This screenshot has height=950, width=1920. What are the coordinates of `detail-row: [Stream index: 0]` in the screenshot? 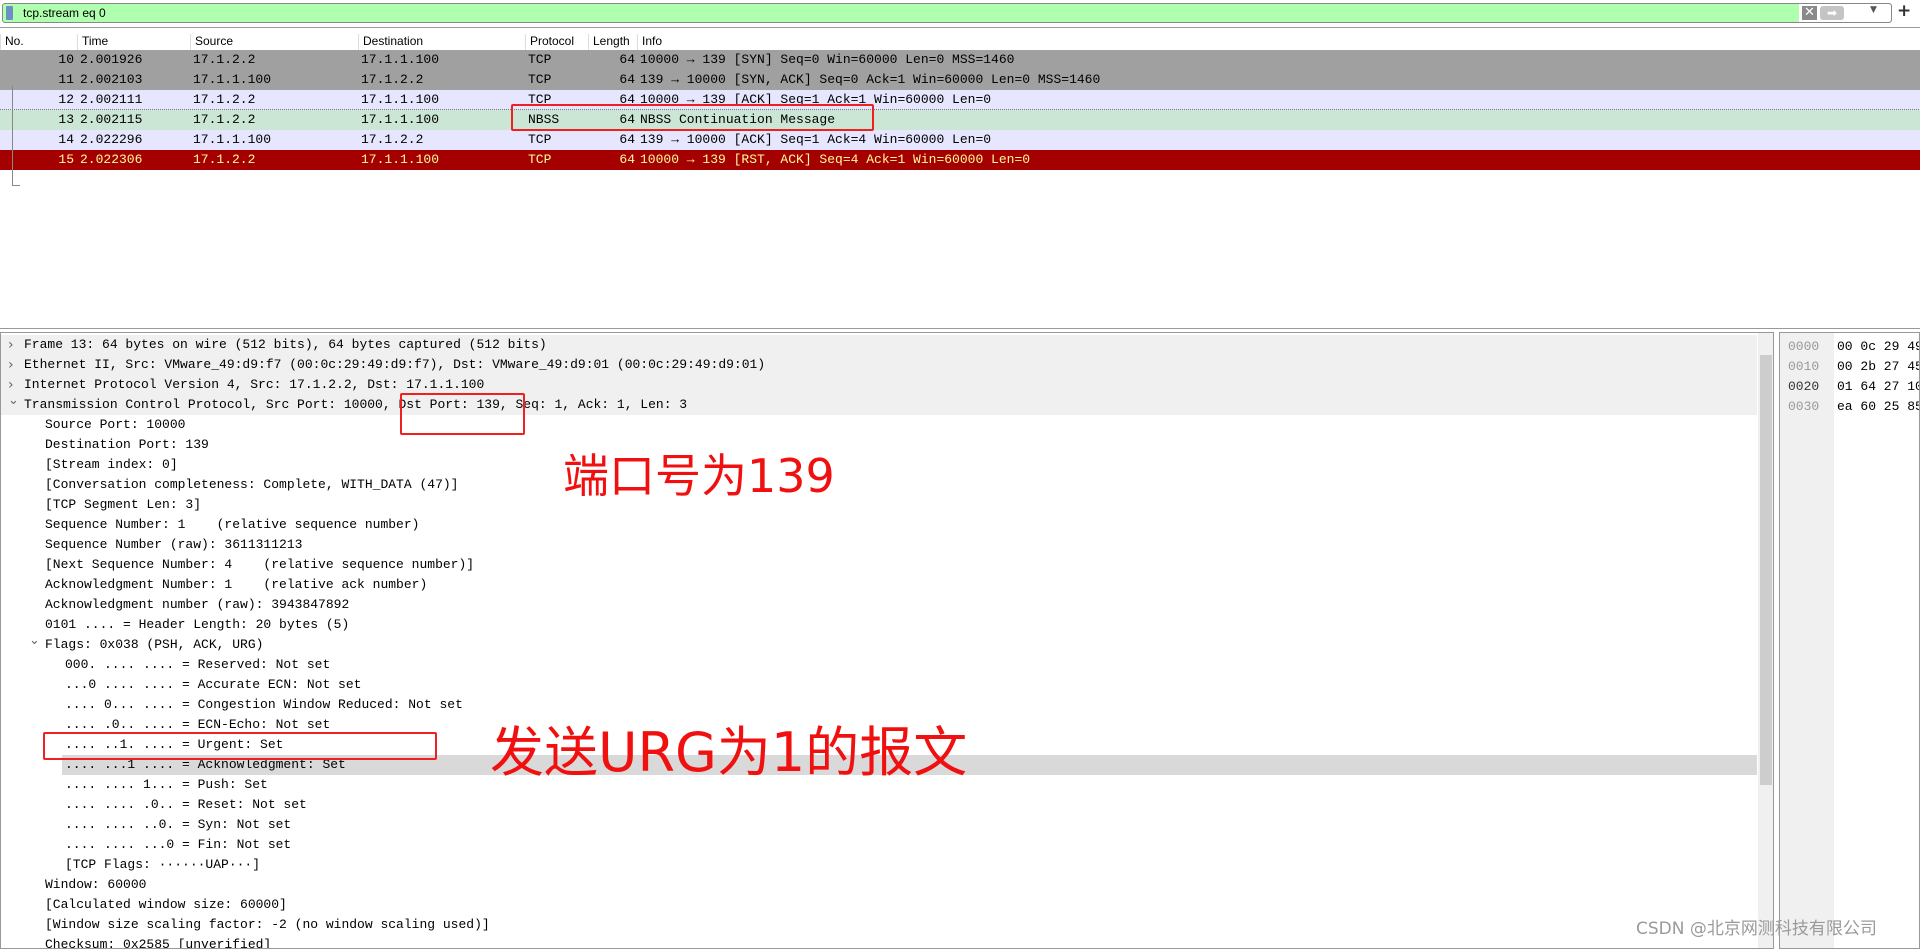 It's located at (879, 465).